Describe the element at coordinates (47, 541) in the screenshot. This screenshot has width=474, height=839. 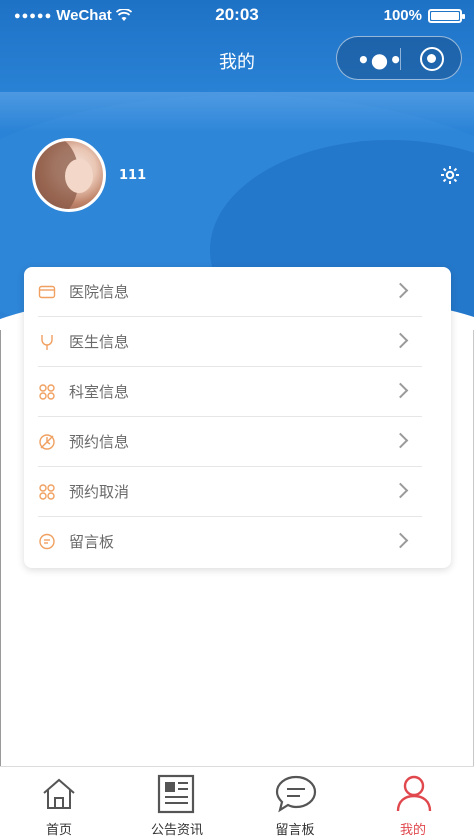
I see `message-icon` at that location.